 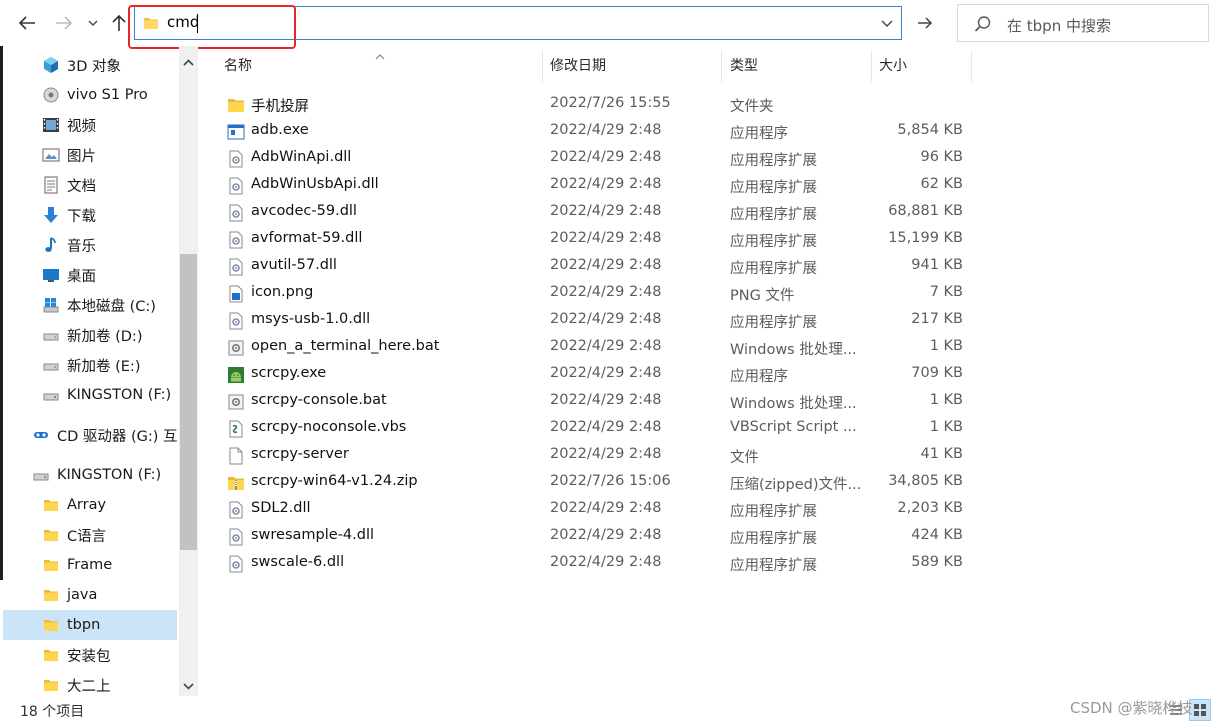 What do you see at coordinates (937, 535) in the screenshot?
I see `file-size: 424 KB` at bounding box center [937, 535].